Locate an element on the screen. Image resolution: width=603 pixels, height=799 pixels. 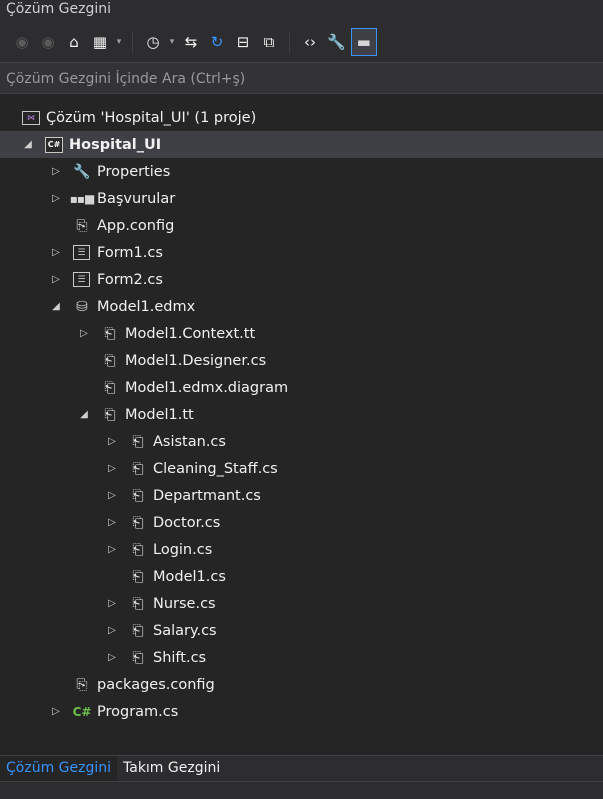
tree-item: ▷ ▪▪■ Başvurular is located at coordinates (301, 198).